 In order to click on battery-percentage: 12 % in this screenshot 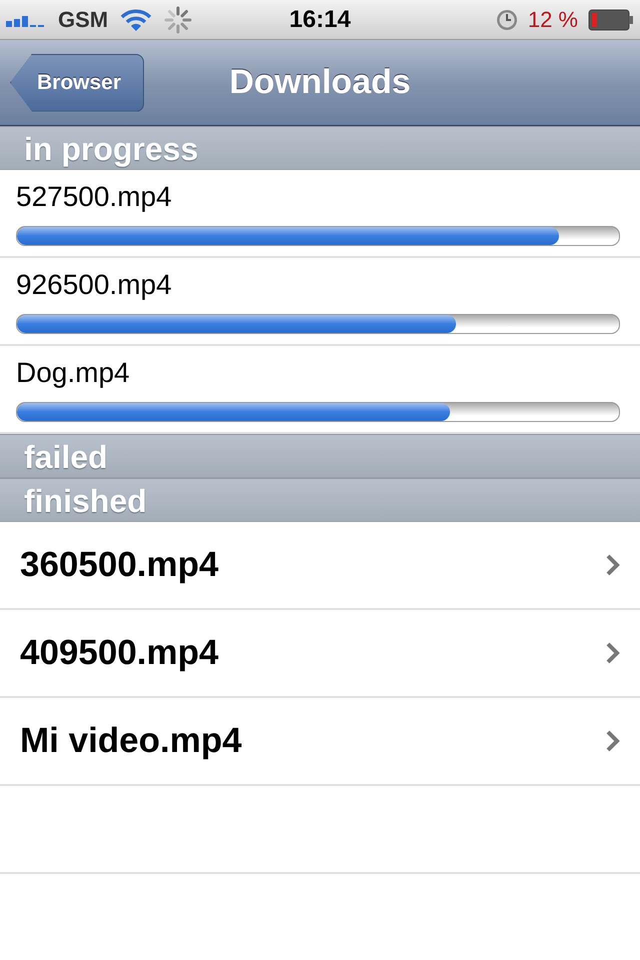, I will do `click(553, 19)`.